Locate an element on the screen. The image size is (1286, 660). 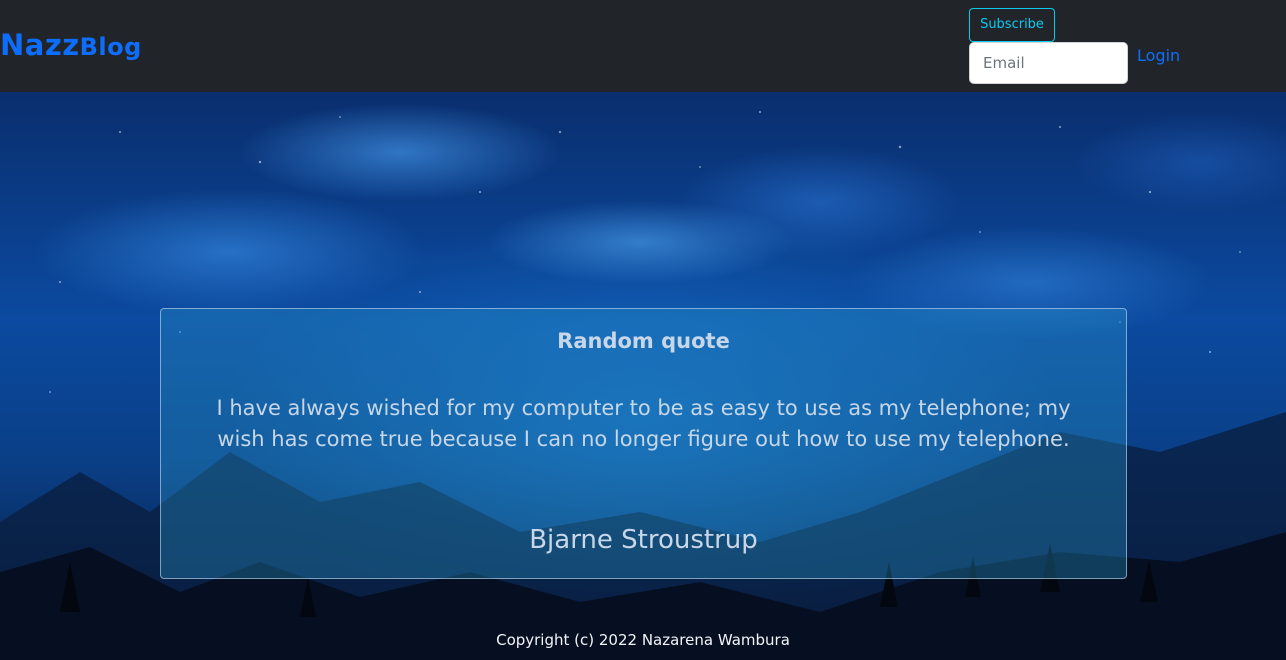
quote-author: Bjarne Stroustrup is located at coordinates (643, 540).